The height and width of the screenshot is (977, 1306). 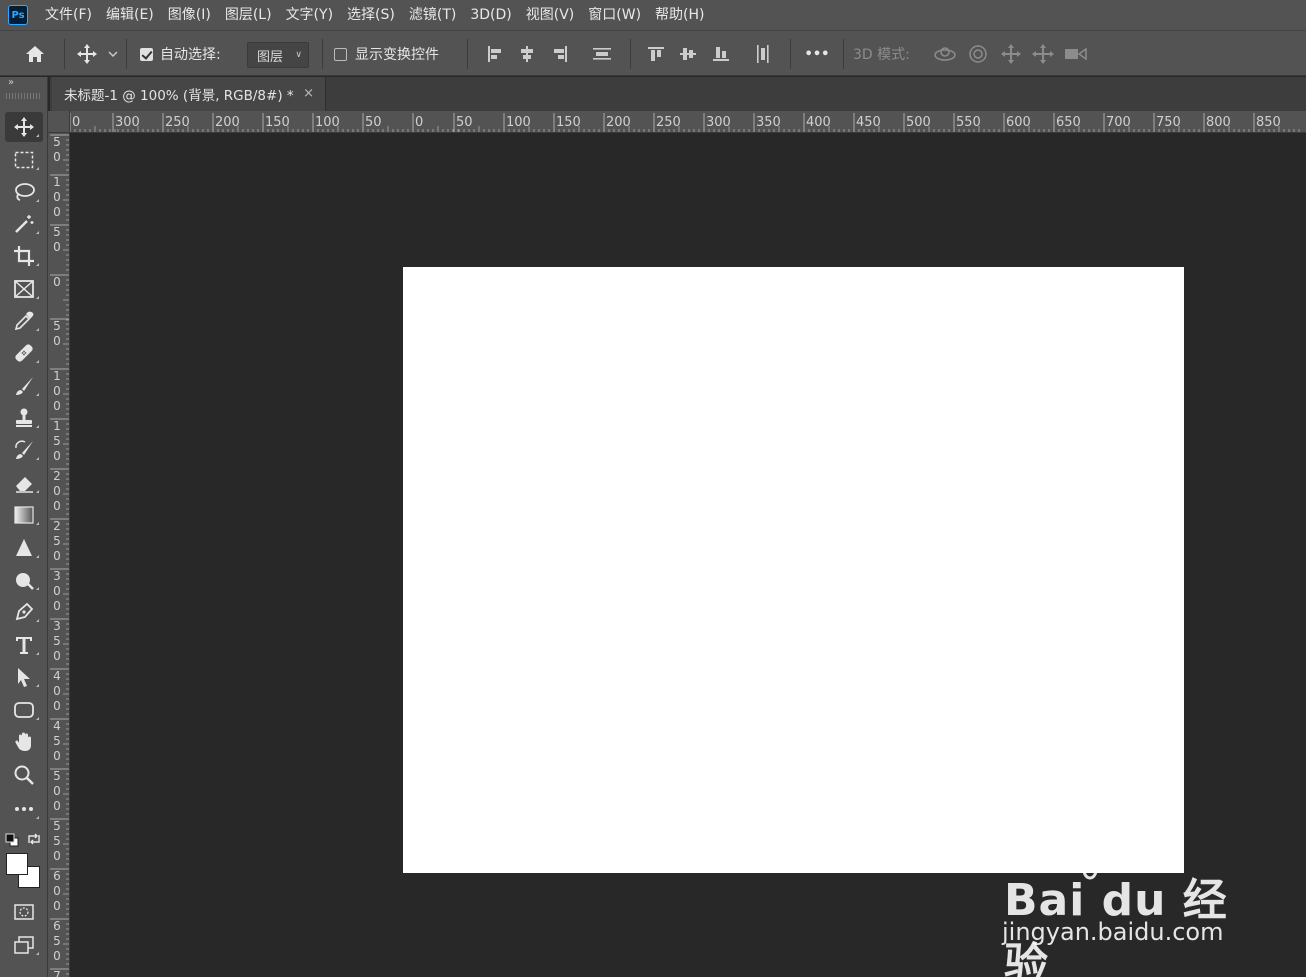 What do you see at coordinates (668, 122) in the screenshot?
I see `ruler-top-label: 250` at bounding box center [668, 122].